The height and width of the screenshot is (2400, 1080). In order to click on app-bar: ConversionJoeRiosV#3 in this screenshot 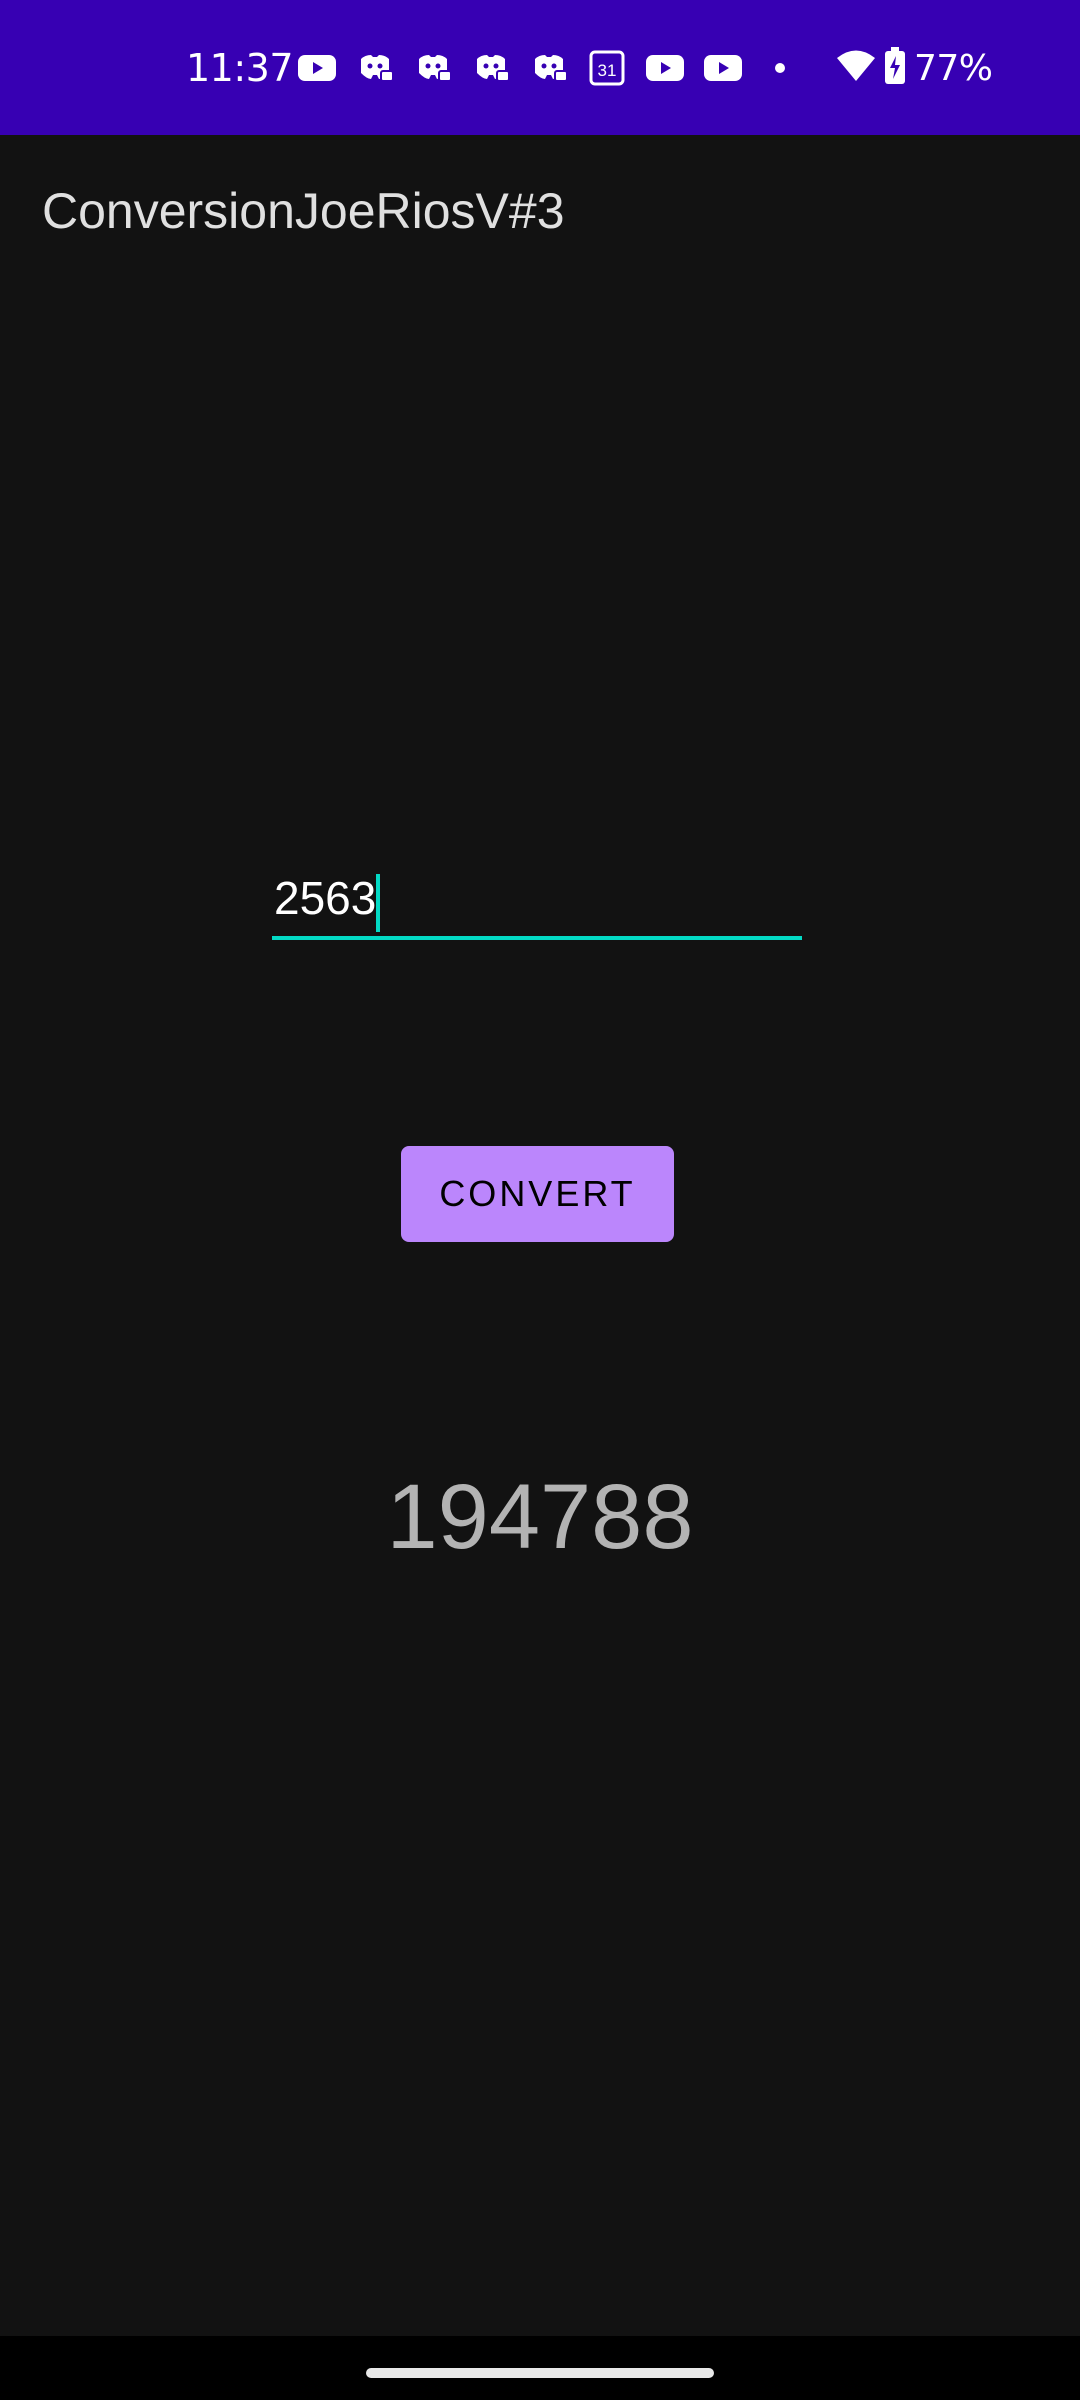, I will do `click(540, 210)`.